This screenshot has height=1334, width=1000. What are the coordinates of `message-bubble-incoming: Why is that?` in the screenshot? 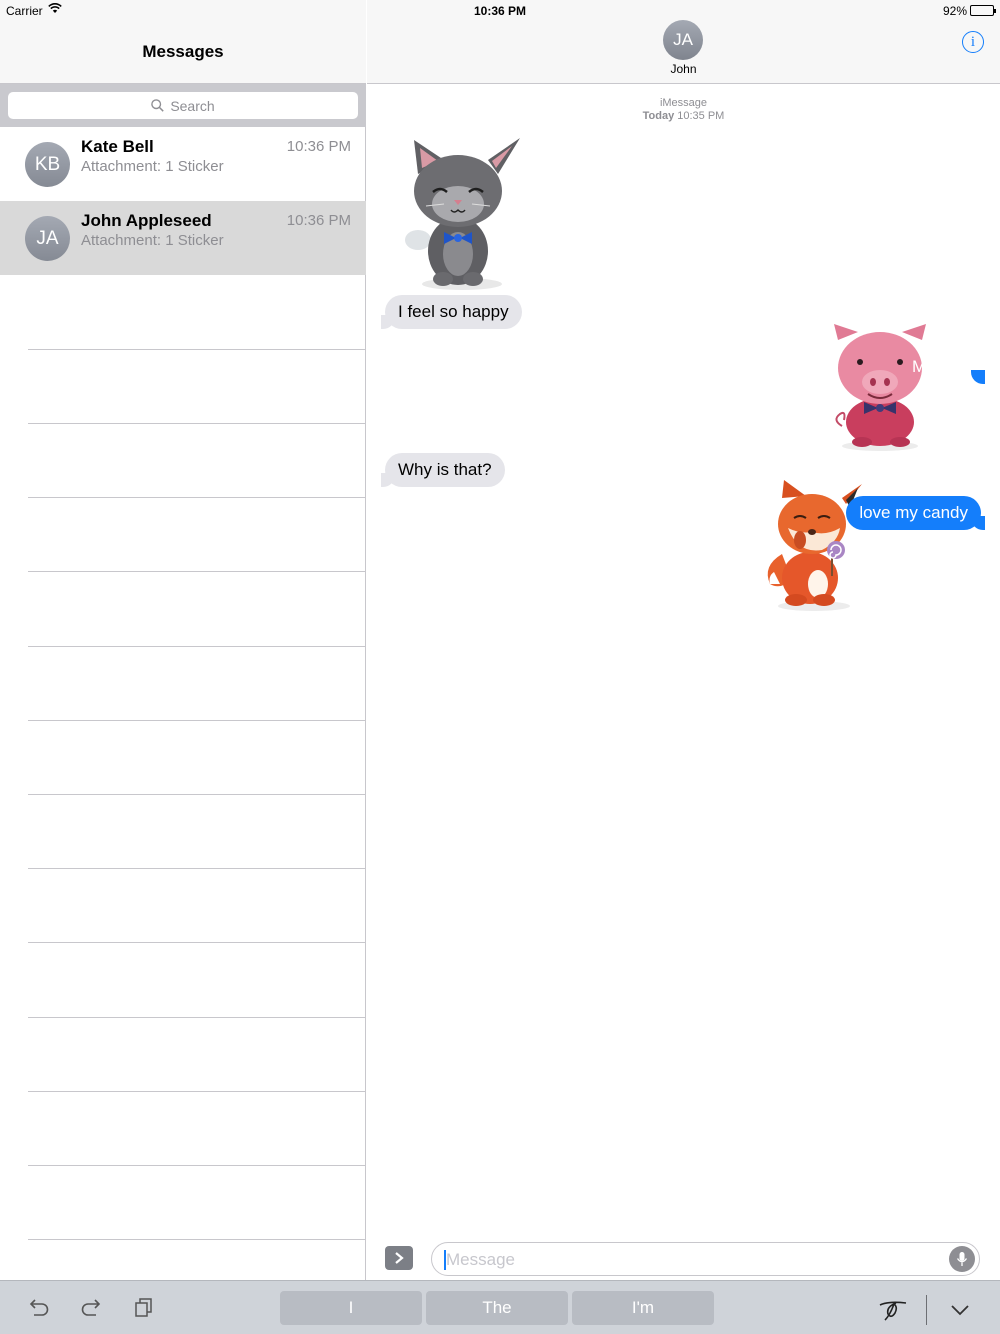 It's located at (443, 470).